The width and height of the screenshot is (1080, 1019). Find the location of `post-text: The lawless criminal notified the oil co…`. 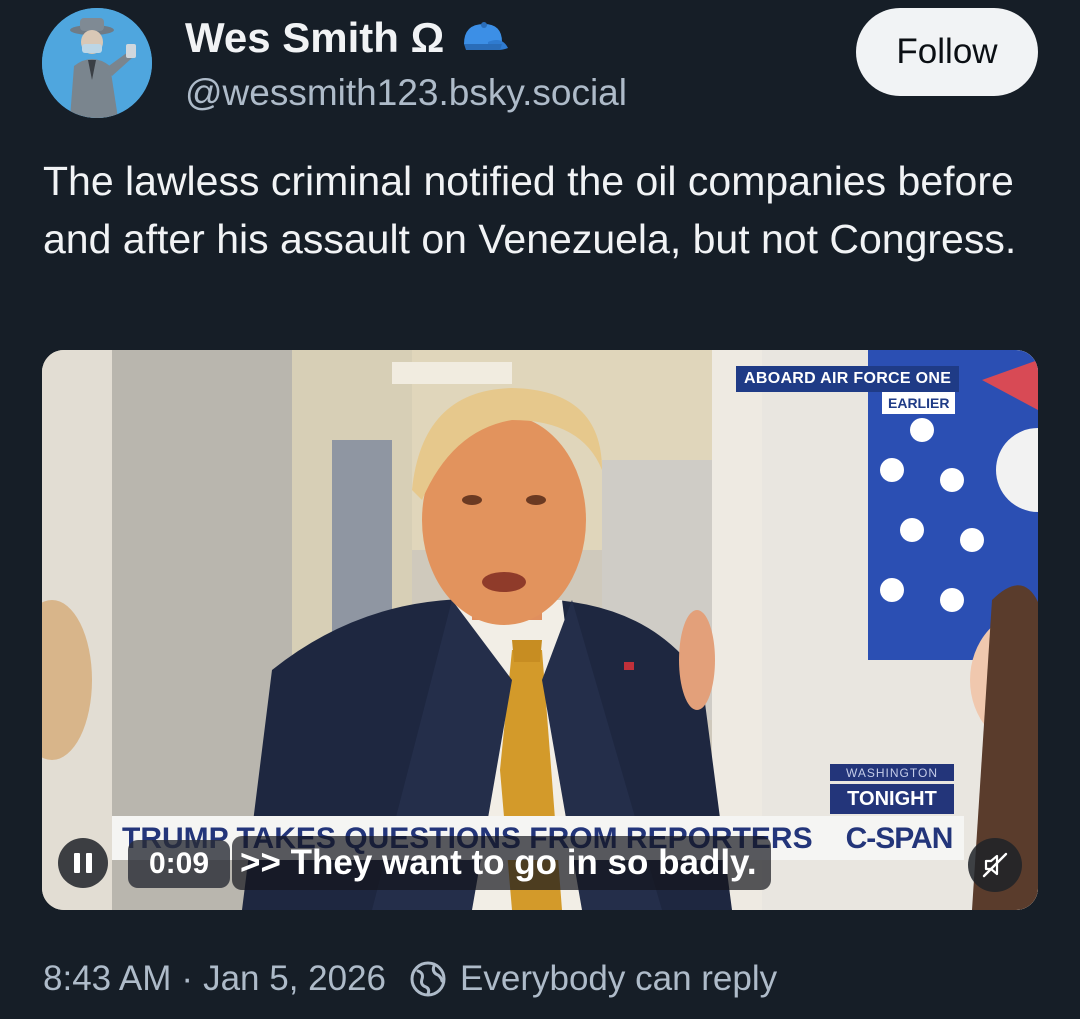

post-text: The lawless criminal notified the oil co… is located at coordinates (530, 210).